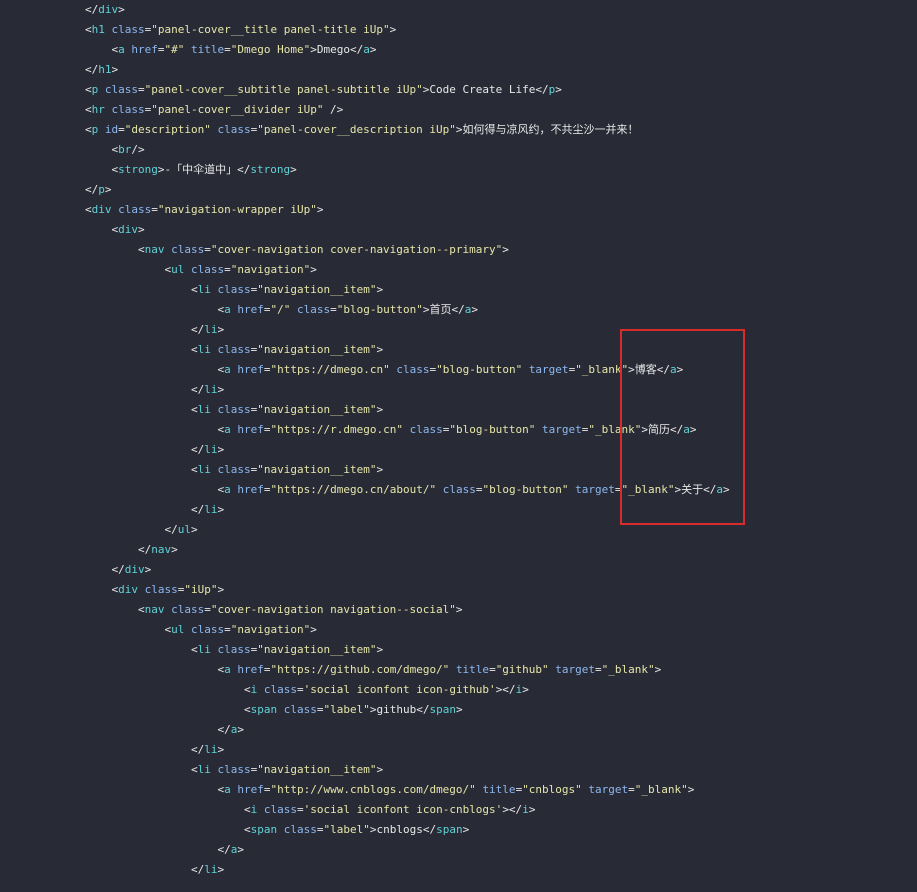 The width and height of the screenshot is (917, 892). I want to click on code-token: />, so click(138, 149).